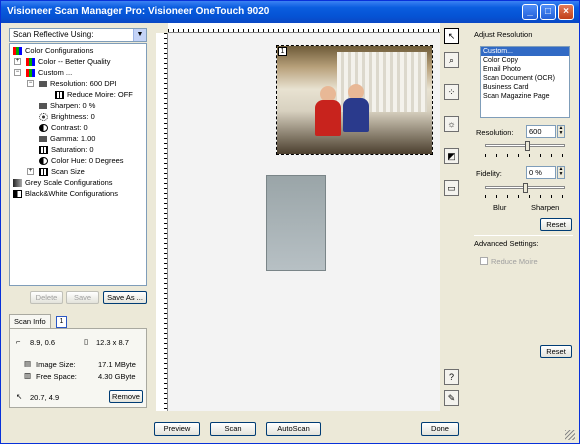 This screenshot has width=580, height=444. Describe the element at coordinates (282, 51) in the screenshot. I see `selection-number: 1` at that location.